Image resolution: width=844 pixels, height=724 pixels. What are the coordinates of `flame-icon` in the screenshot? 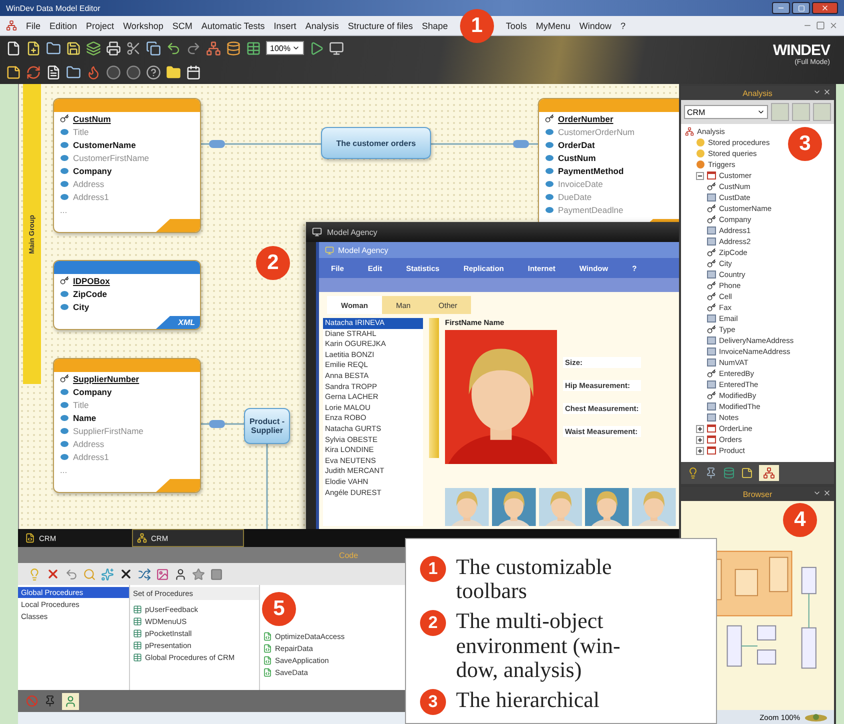 It's located at (93, 72).